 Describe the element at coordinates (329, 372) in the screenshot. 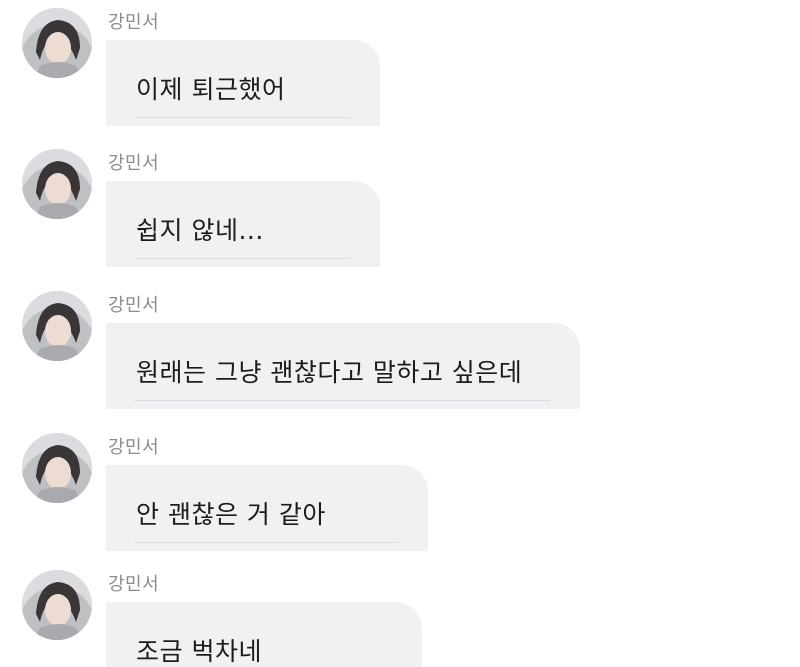

I see `message-text: 원래는 그냥 괜찮다고 말하고 싶은데` at that location.